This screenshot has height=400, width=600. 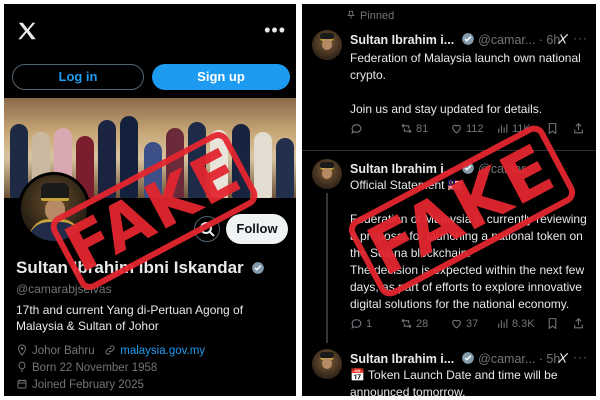 I want to click on like-button: 37, so click(x=464, y=323).